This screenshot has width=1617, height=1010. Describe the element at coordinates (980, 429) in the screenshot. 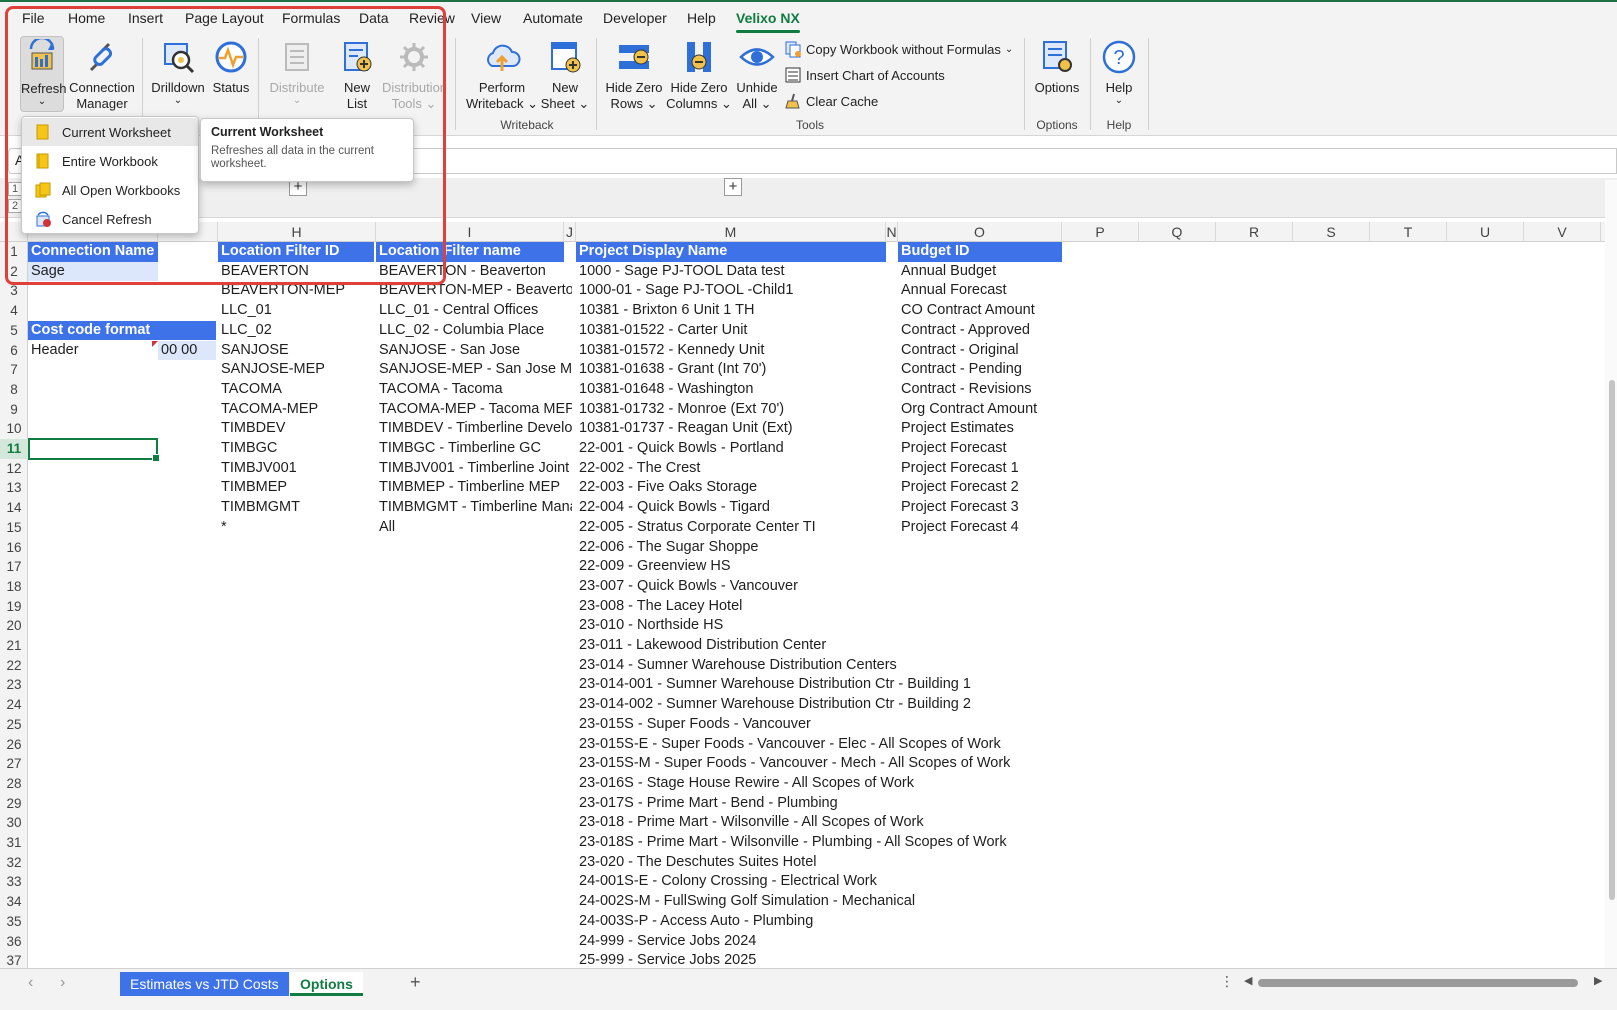

I see `budget-id-cell: Project Estimates` at that location.